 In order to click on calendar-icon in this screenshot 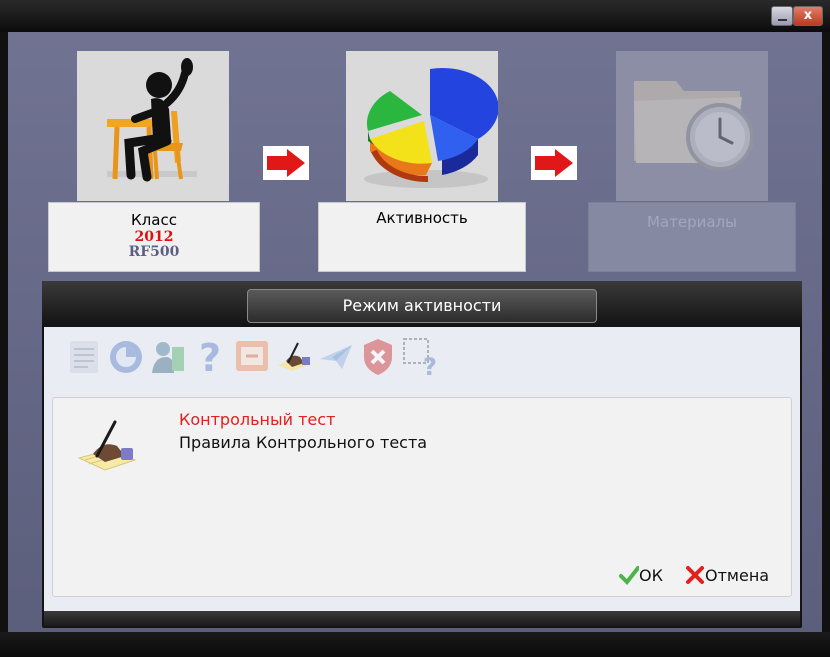, I will do `click(84, 356)`.